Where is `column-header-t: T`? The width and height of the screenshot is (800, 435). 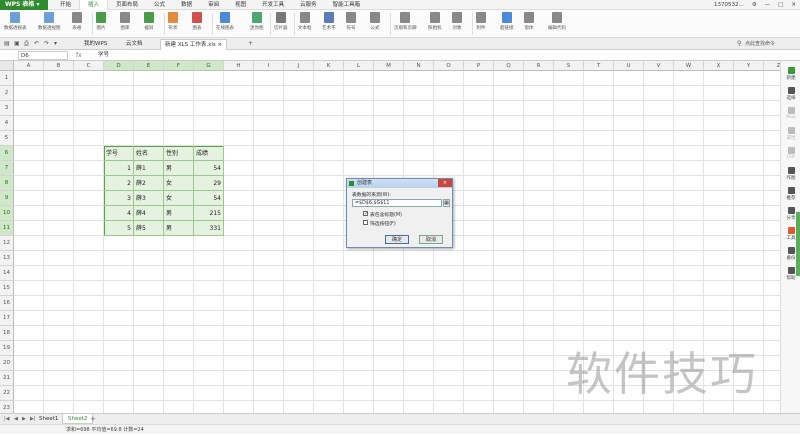 column-header-t: T is located at coordinates (599, 66).